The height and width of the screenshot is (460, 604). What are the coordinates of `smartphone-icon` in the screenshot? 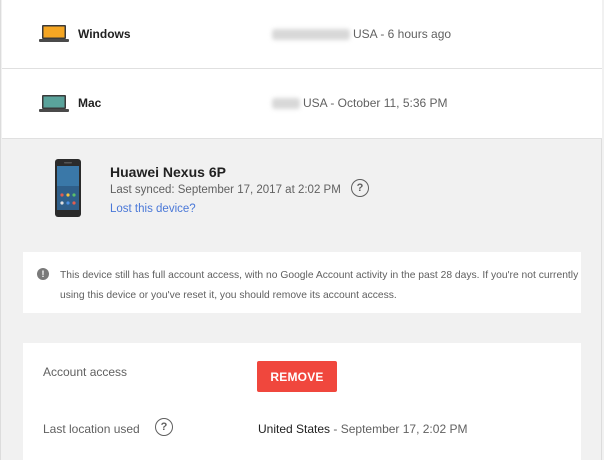 It's located at (68, 188).